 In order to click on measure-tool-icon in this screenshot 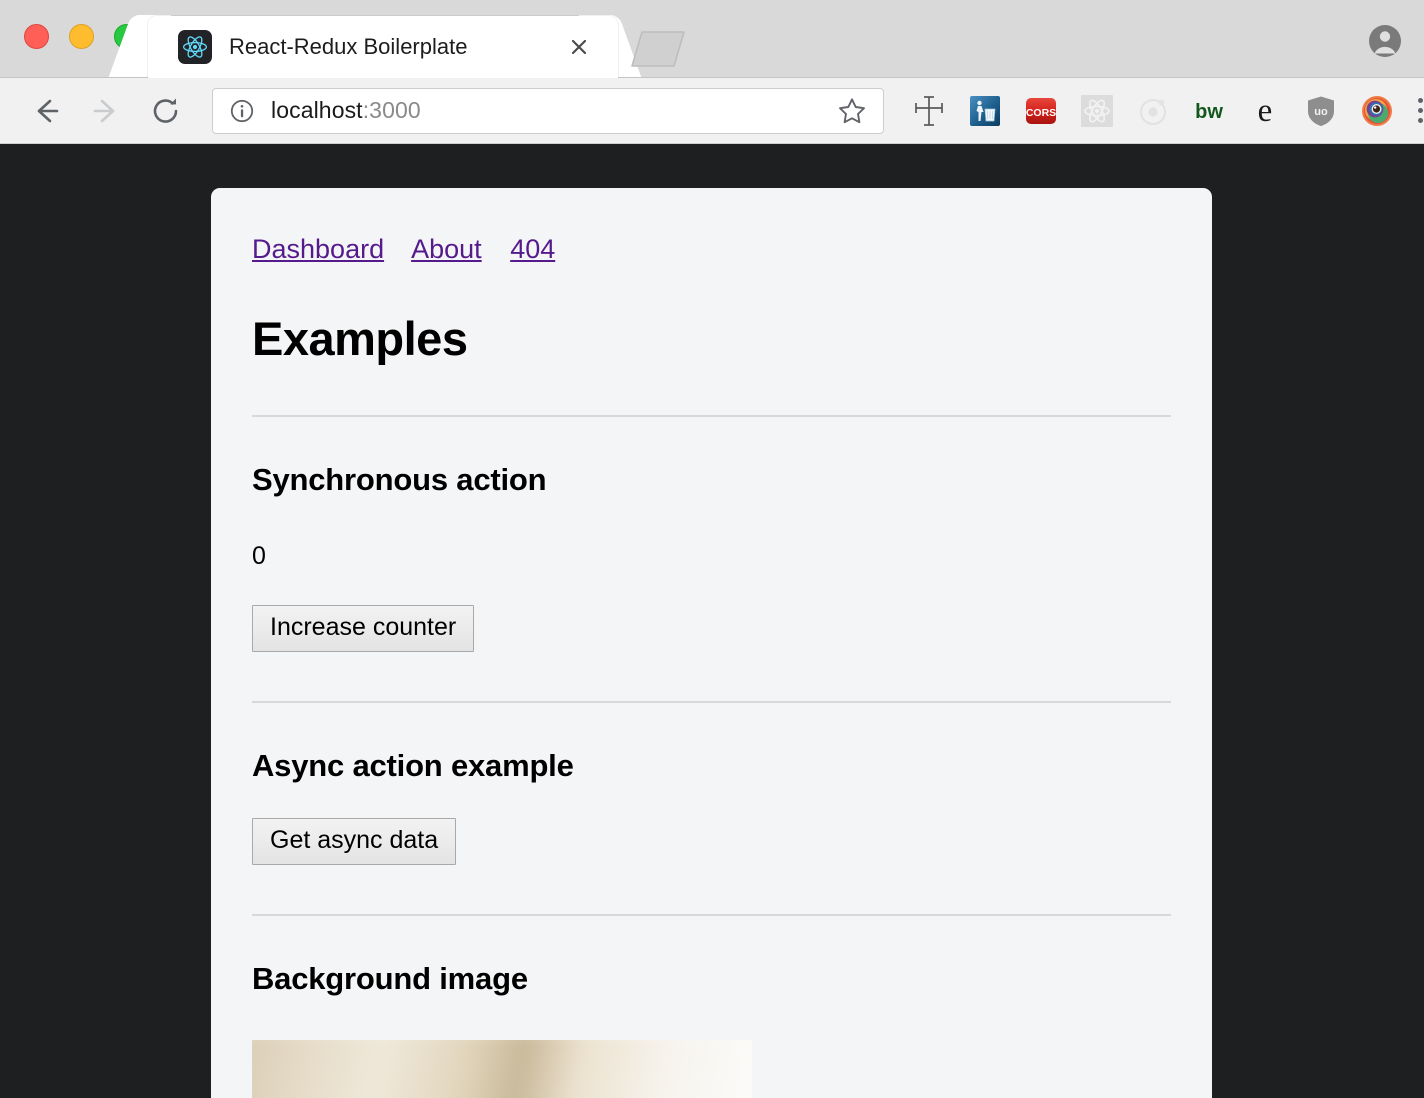, I will do `click(929, 111)`.